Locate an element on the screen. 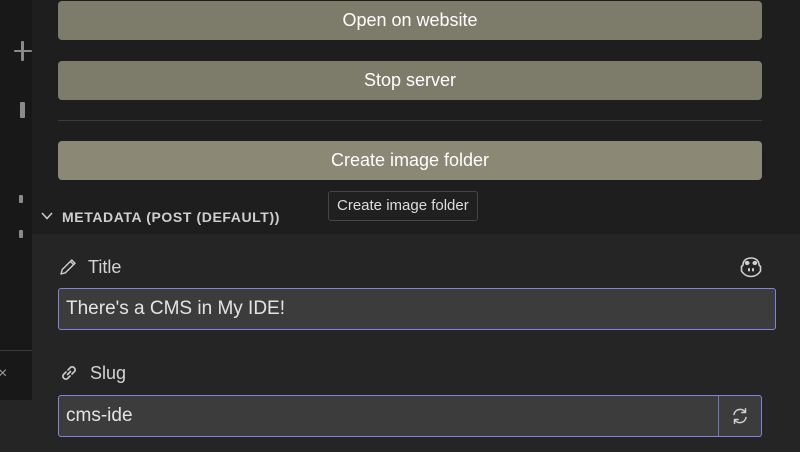  chevron-down-icon is located at coordinates (47, 216).